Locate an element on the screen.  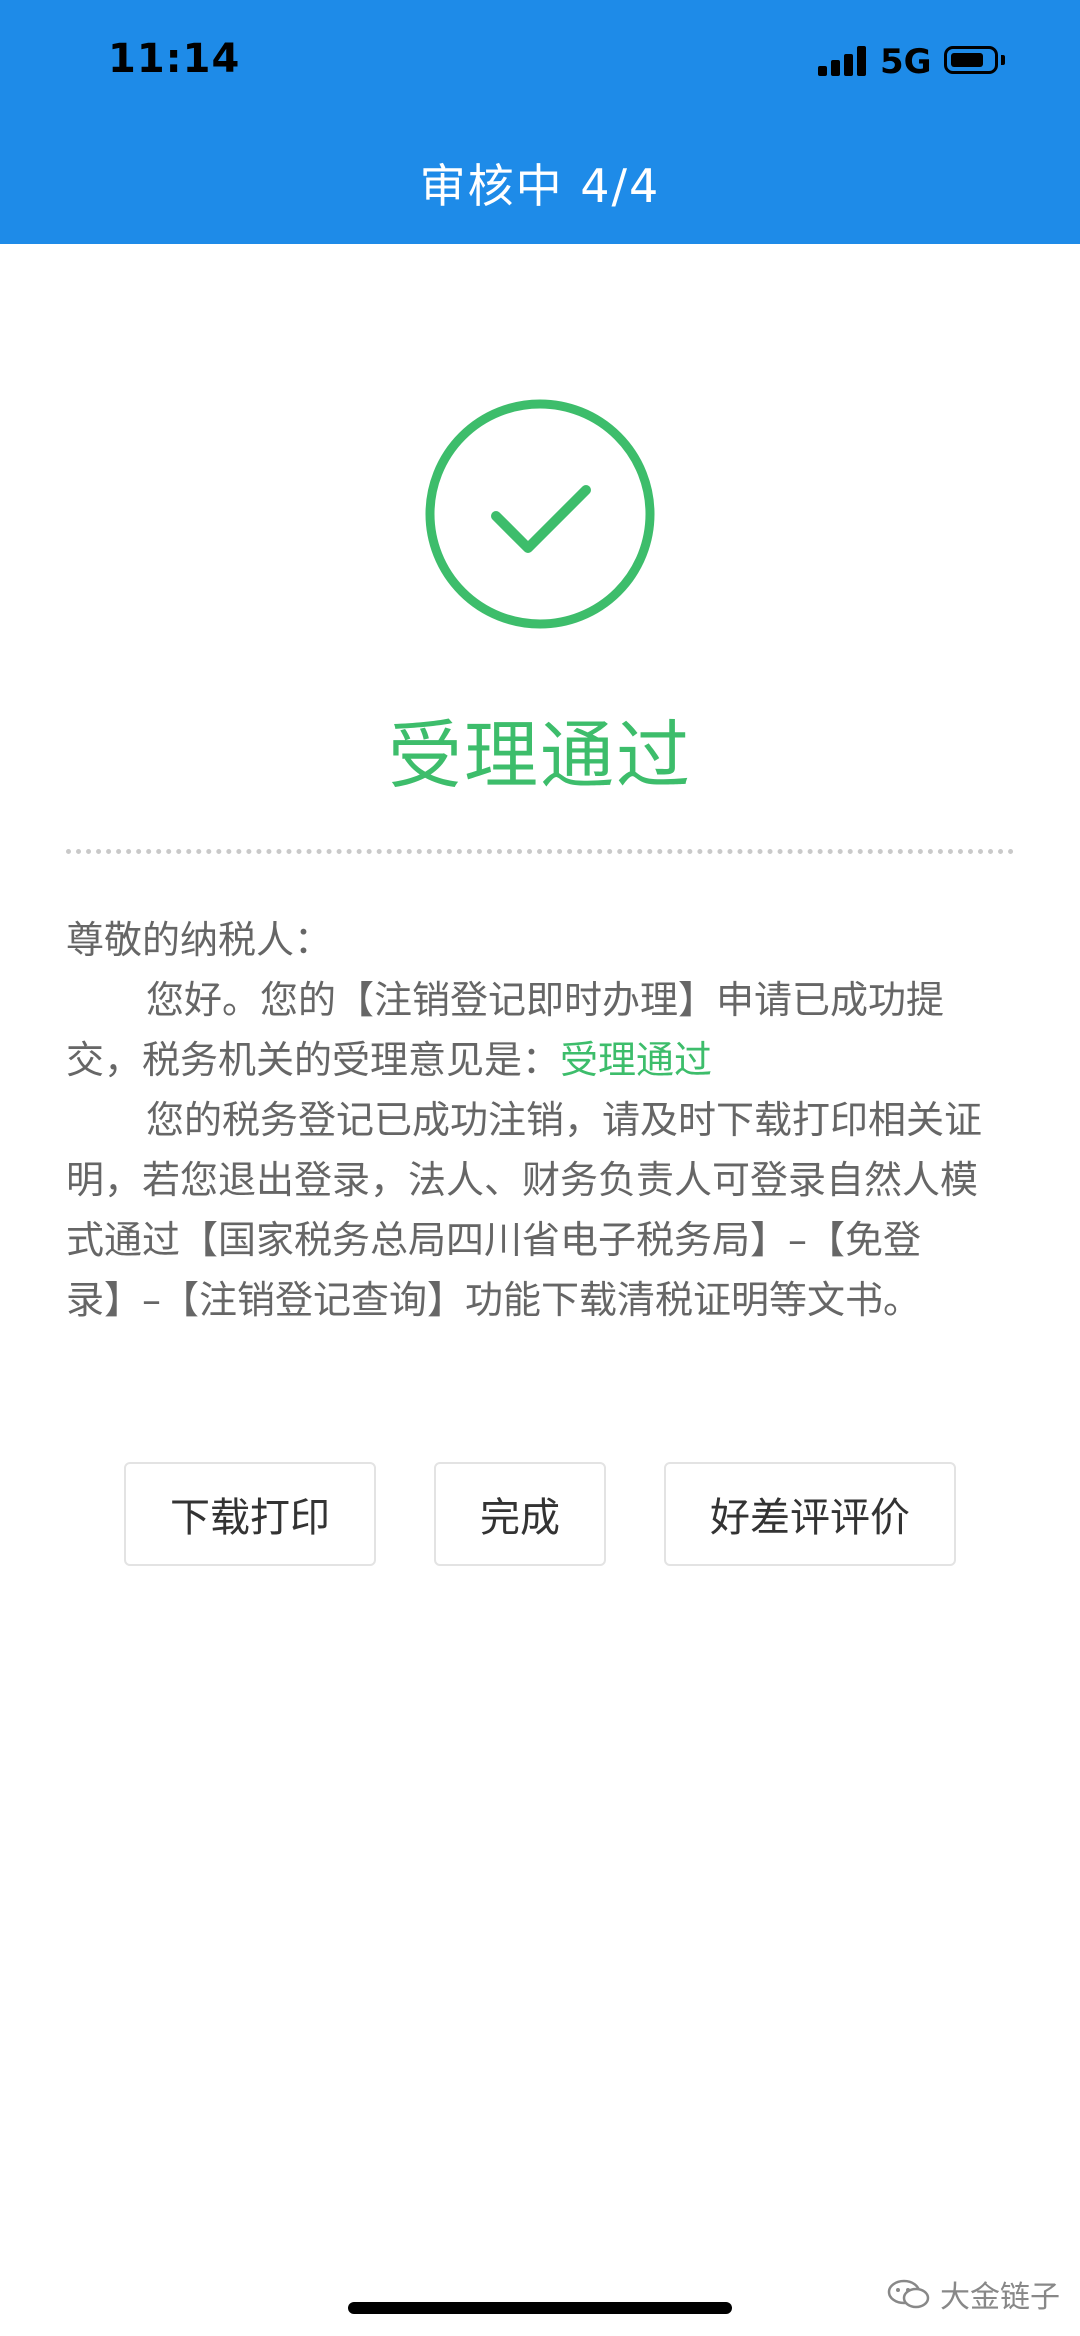
rating-button: 好差评评价 is located at coordinates (810, 1514).